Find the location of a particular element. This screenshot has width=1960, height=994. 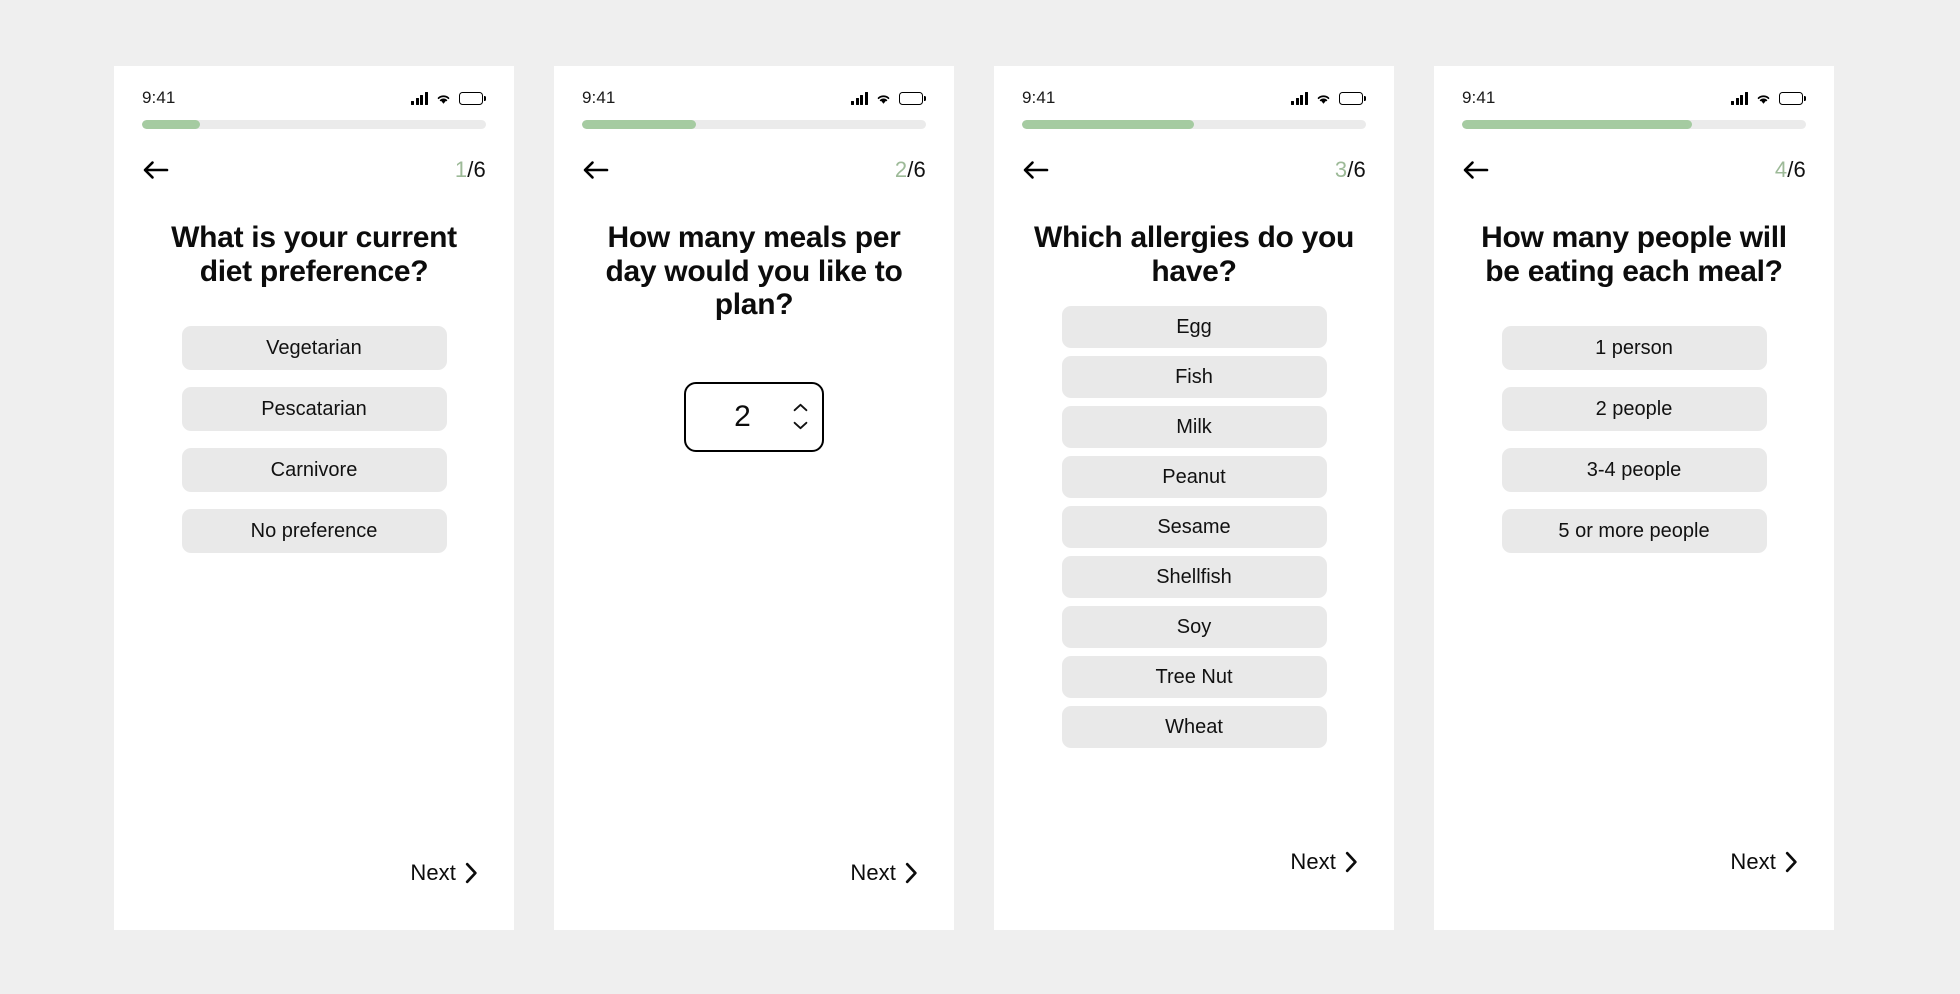

nav-row: 3/6 is located at coordinates (1194, 170).